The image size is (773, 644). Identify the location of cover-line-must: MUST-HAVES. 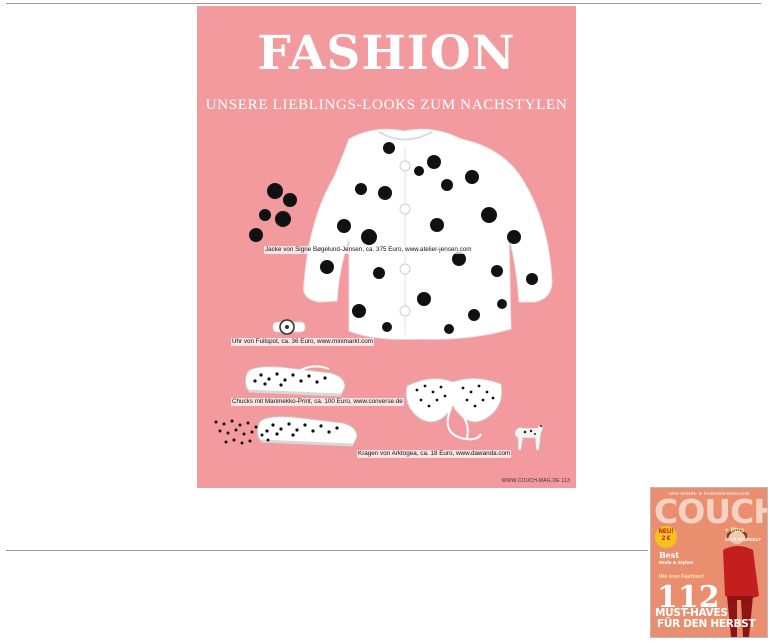
(691, 613).